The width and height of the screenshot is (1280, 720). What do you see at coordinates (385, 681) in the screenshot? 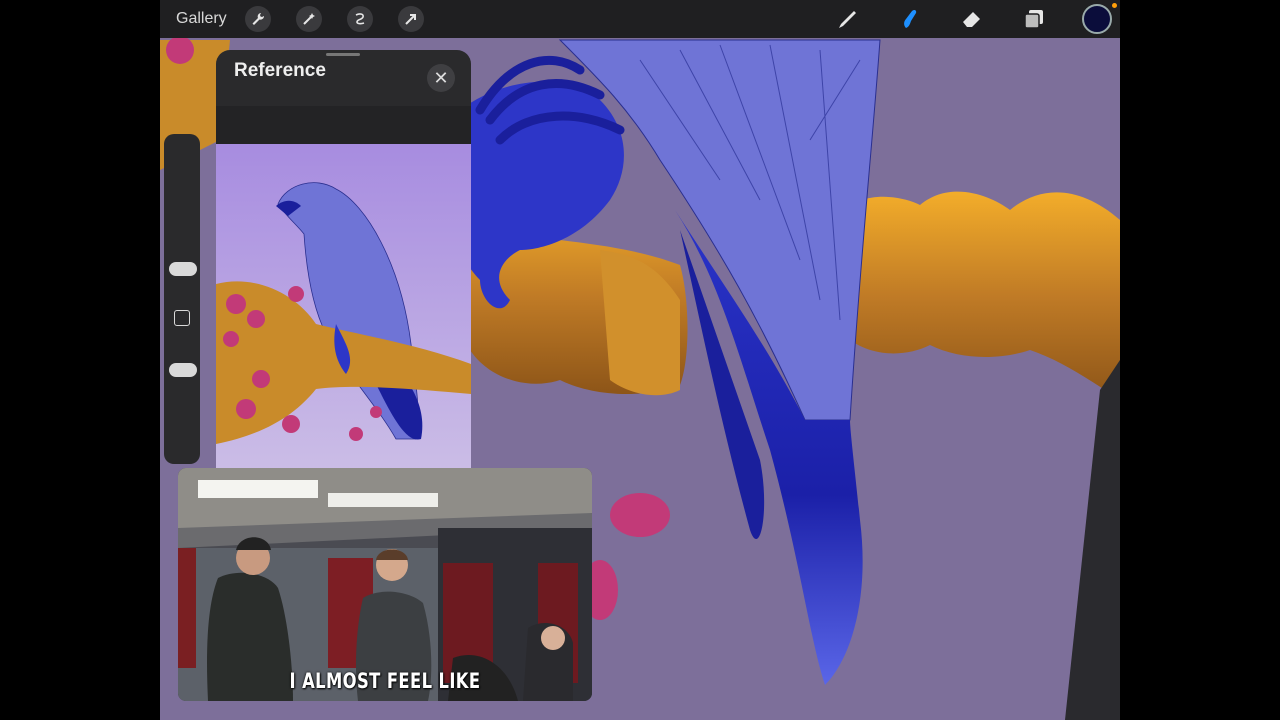
I see `video-caption: I ALMOST FEEL LIKE` at bounding box center [385, 681].